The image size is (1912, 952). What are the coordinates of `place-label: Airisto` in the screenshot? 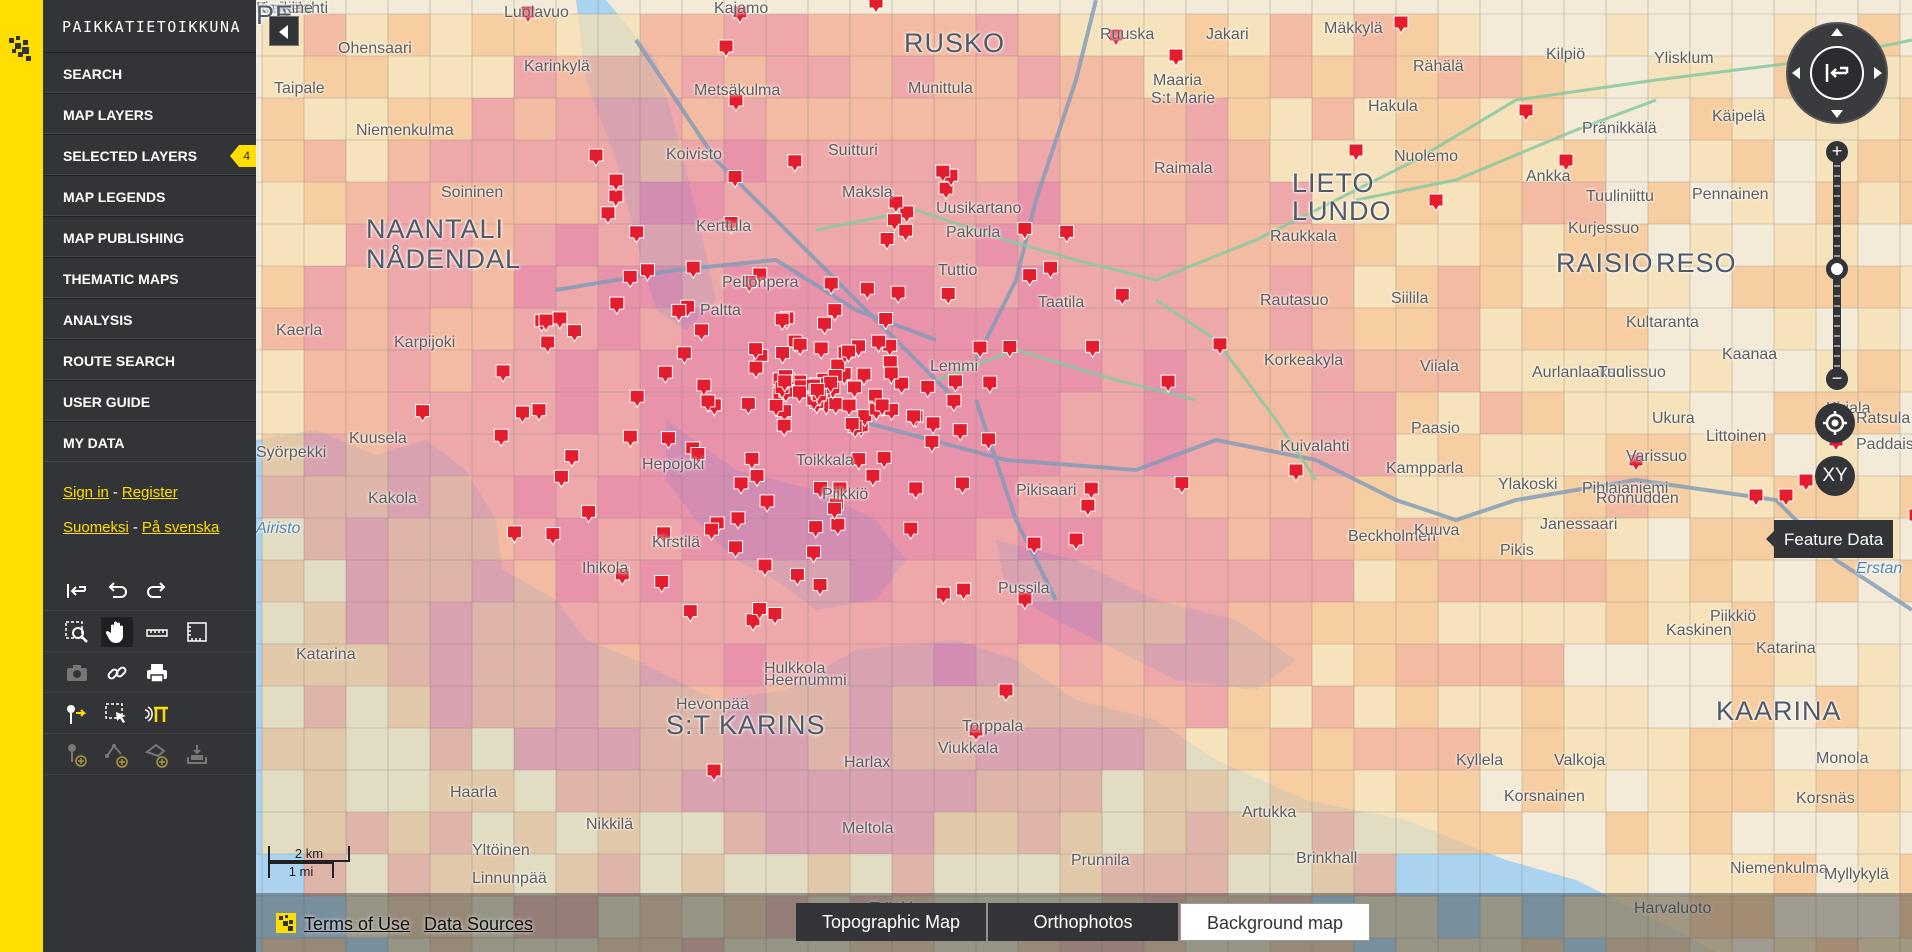 It's located at (278, 528).